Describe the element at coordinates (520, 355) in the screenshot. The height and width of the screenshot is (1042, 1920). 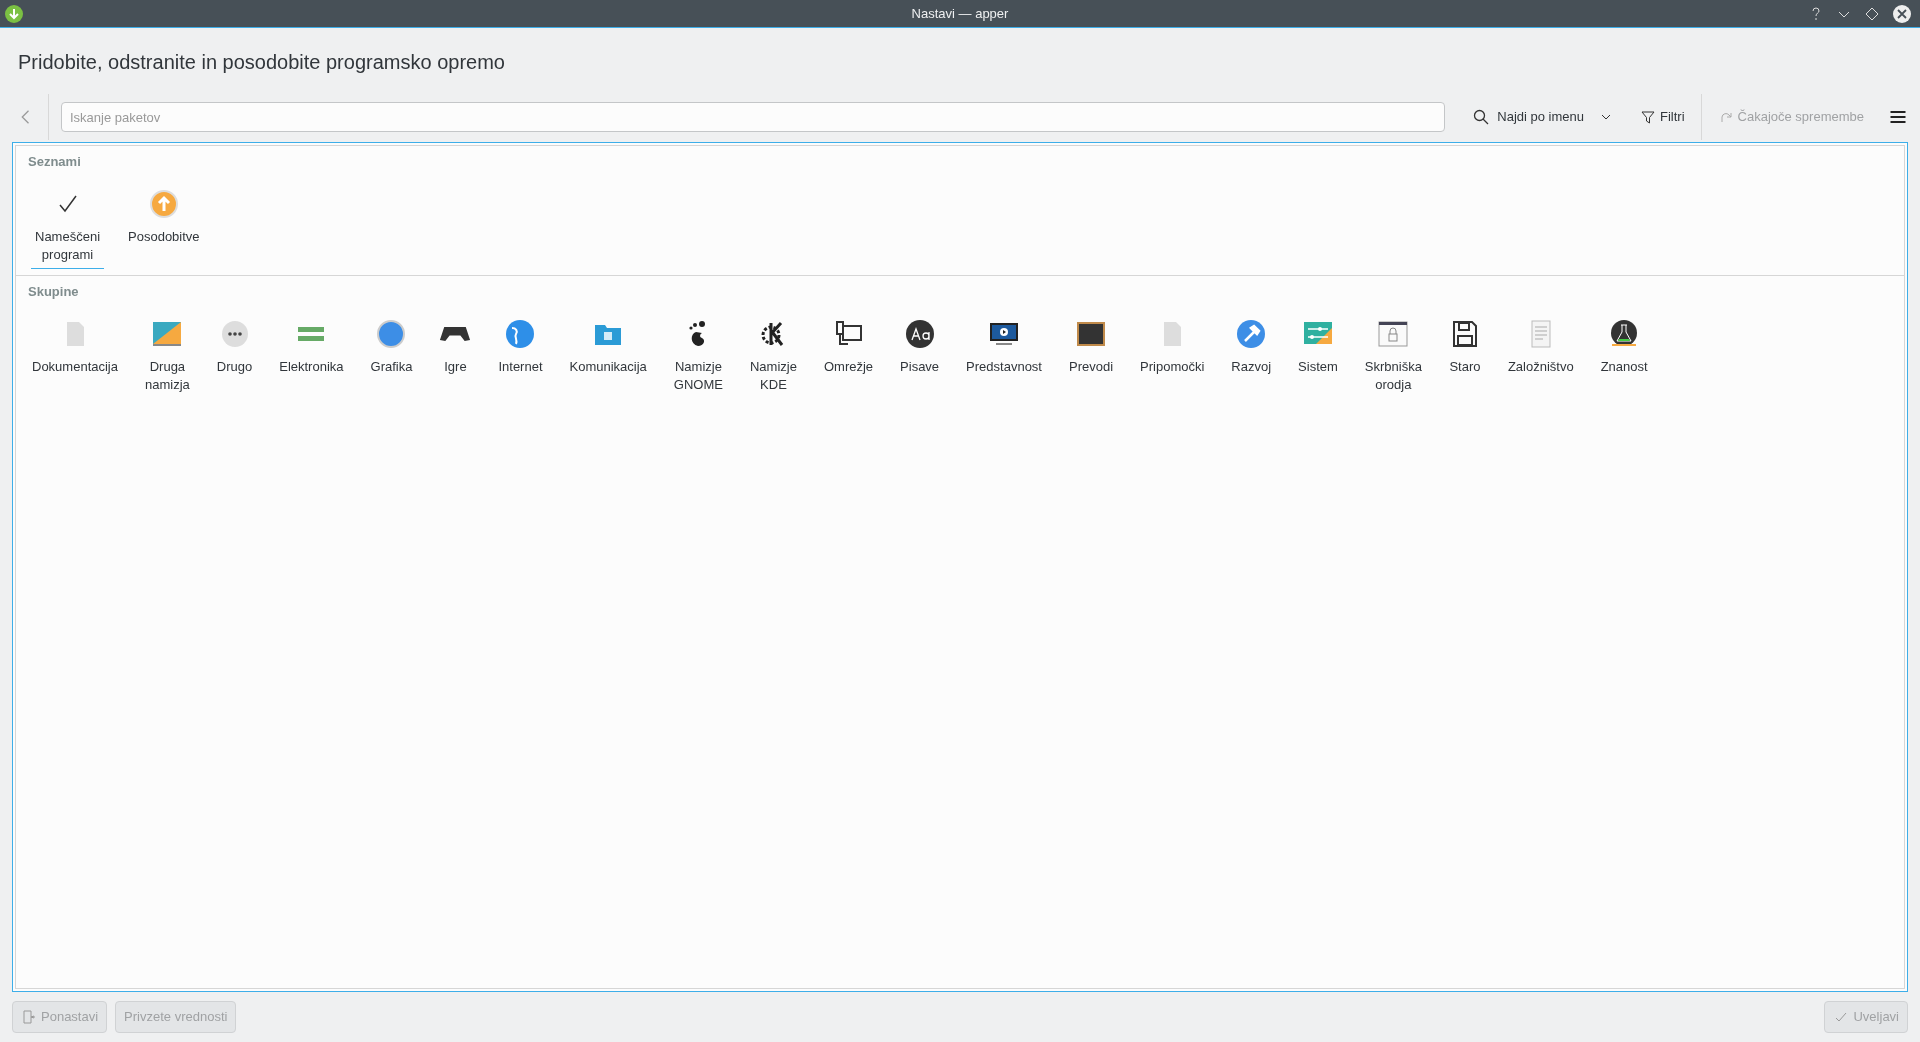
I see `group-item: Internet` at that location.